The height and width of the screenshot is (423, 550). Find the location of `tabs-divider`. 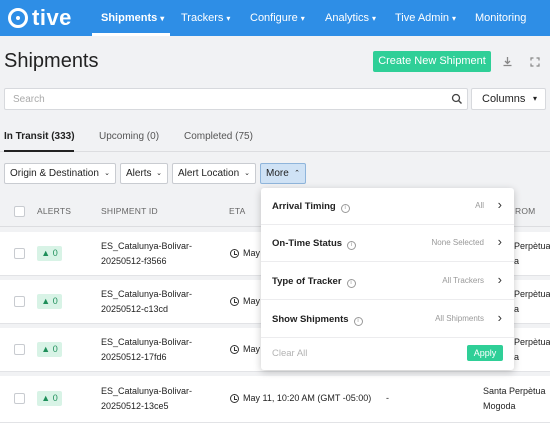

tabs-divider is located at coordinates (275, 151).